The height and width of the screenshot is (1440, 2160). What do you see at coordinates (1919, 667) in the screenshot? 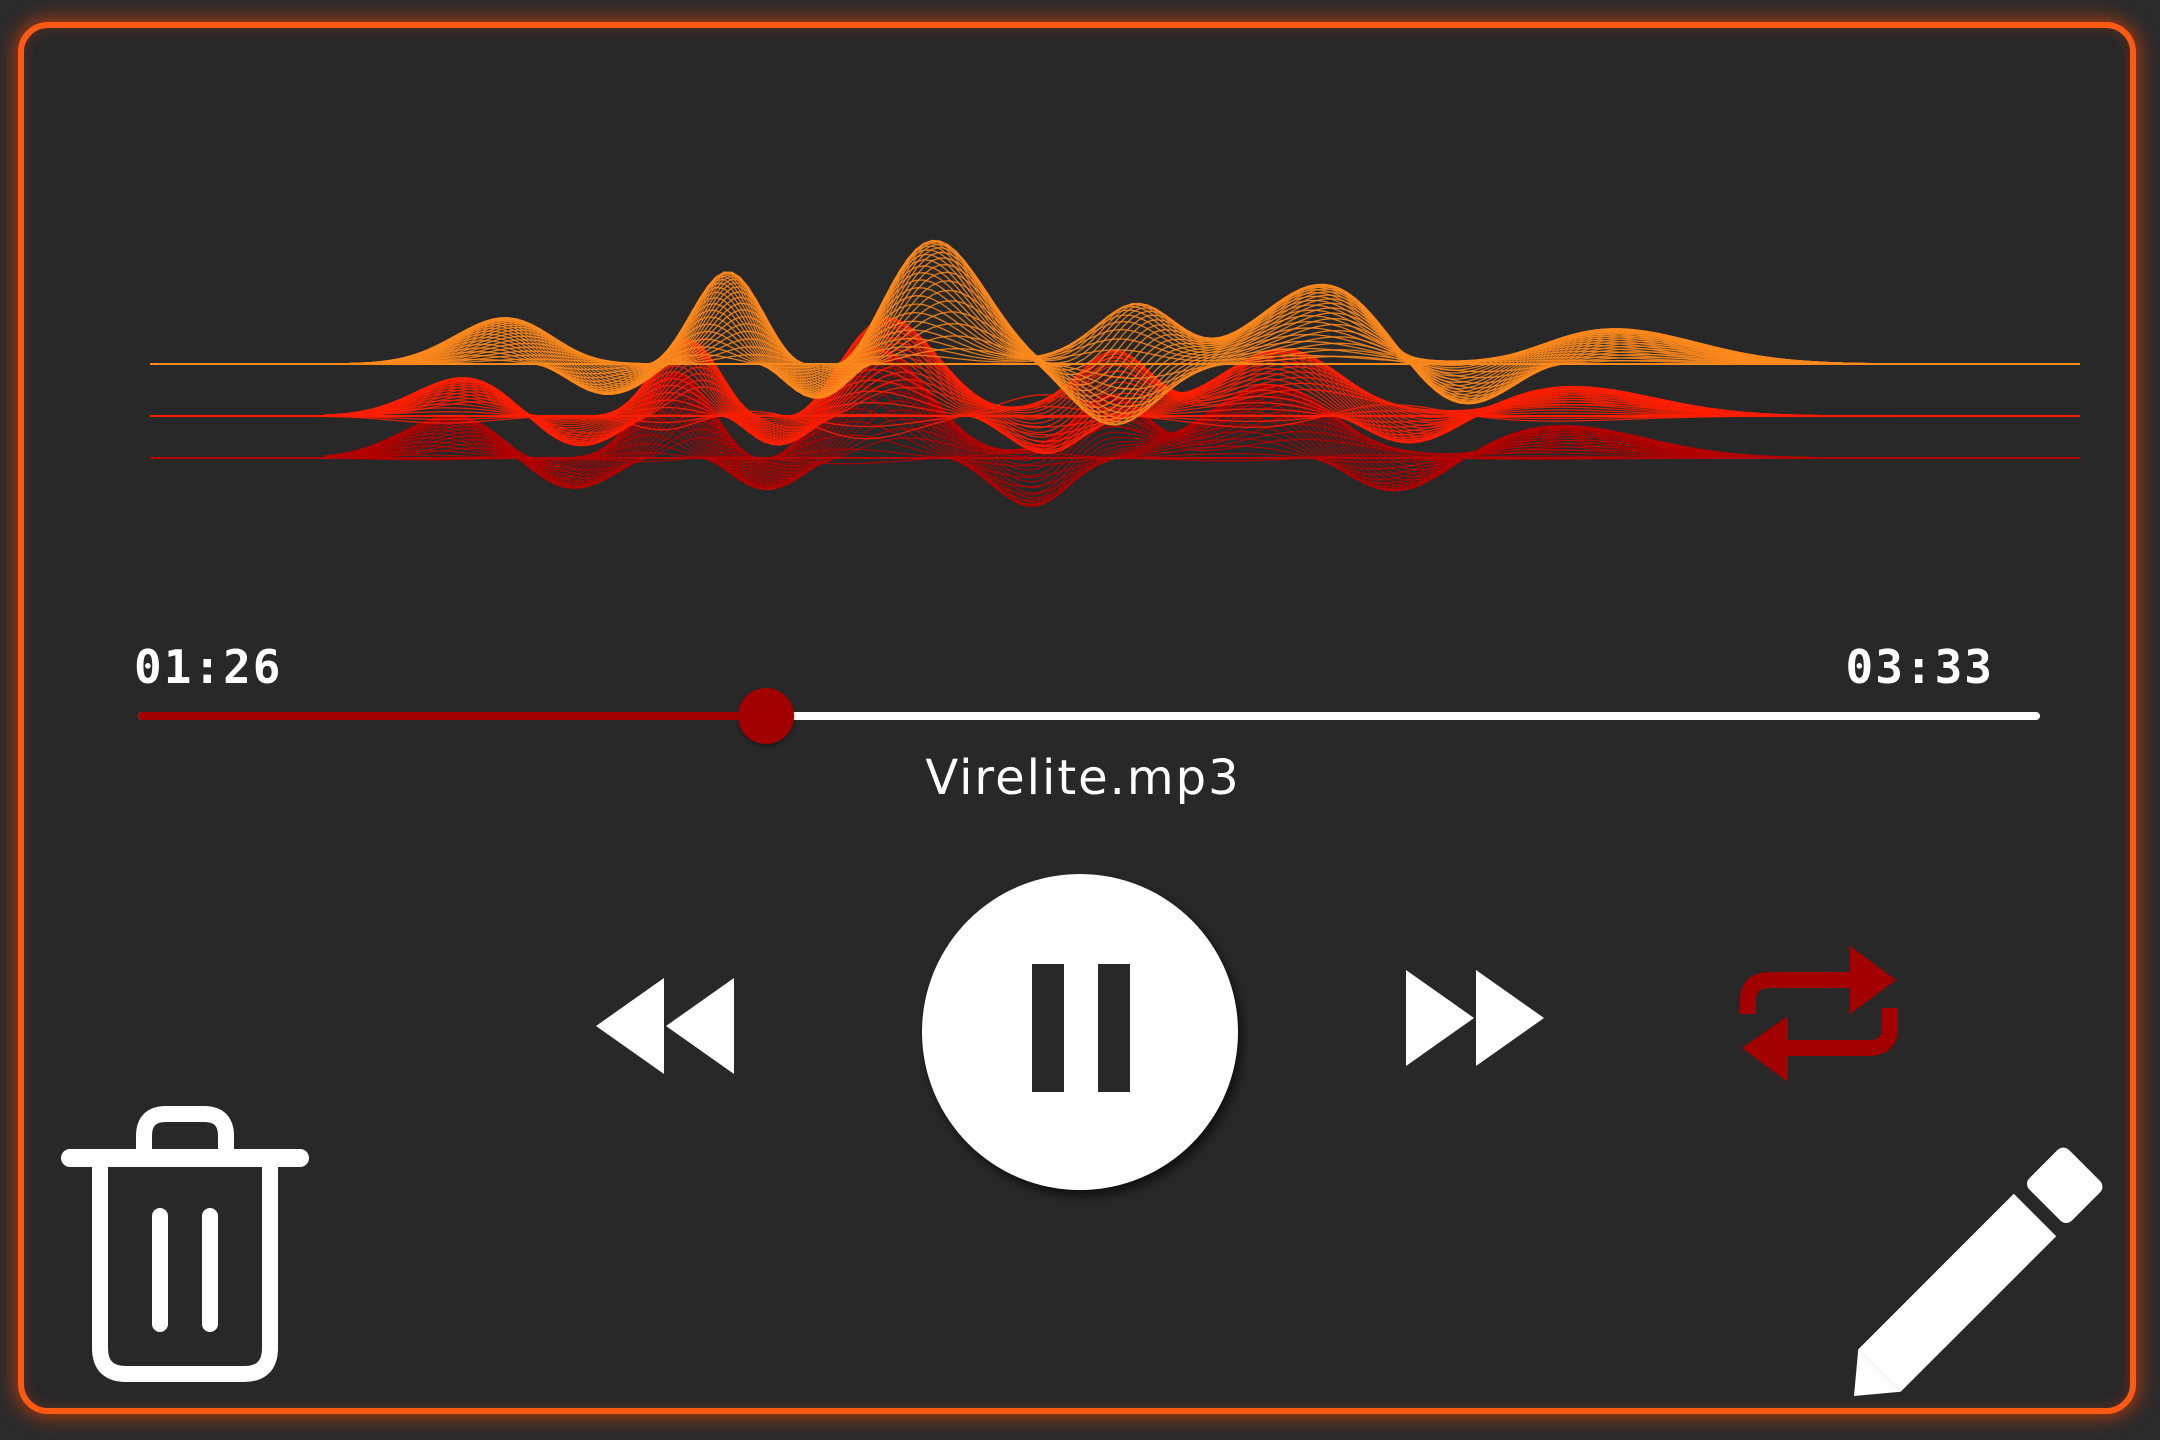
I see `total-time: 03:33` at bounding box center [1919, 667].